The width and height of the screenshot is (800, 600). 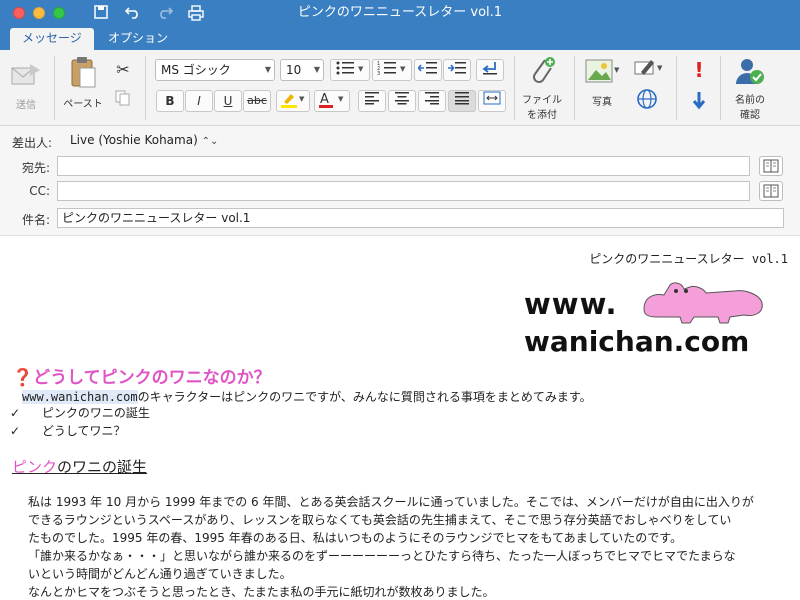 I want to click on align-left-icon, so click(x=372, y=98).